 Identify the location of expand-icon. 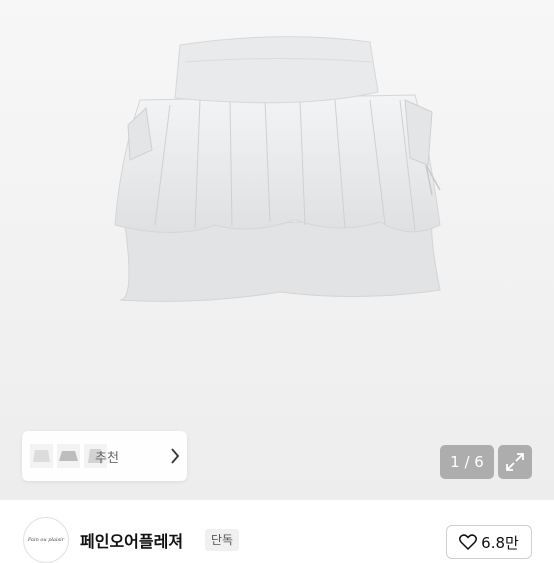
(515, 462).